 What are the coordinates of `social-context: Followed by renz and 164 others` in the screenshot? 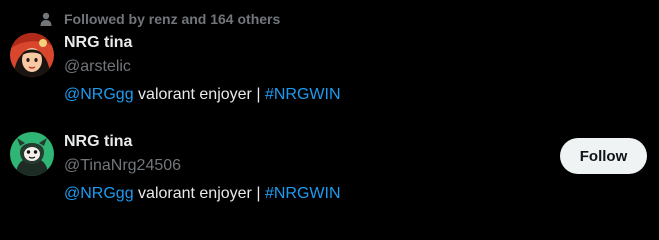 It's located at (159, 19).